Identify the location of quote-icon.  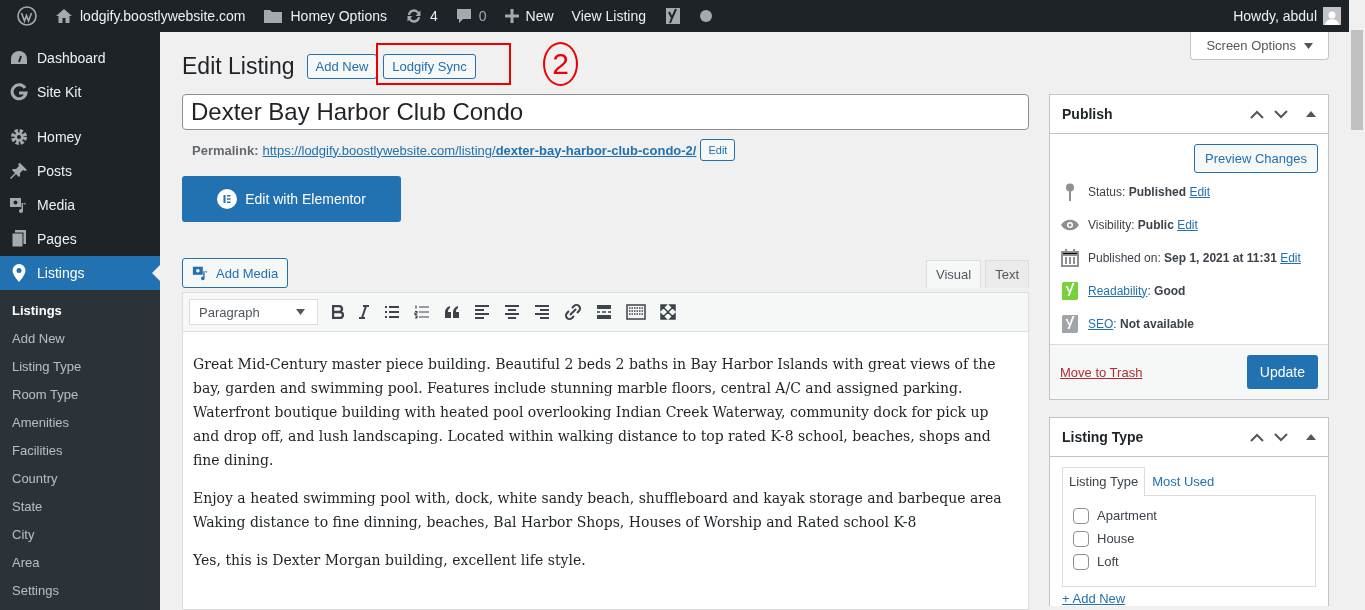
(452, 312).